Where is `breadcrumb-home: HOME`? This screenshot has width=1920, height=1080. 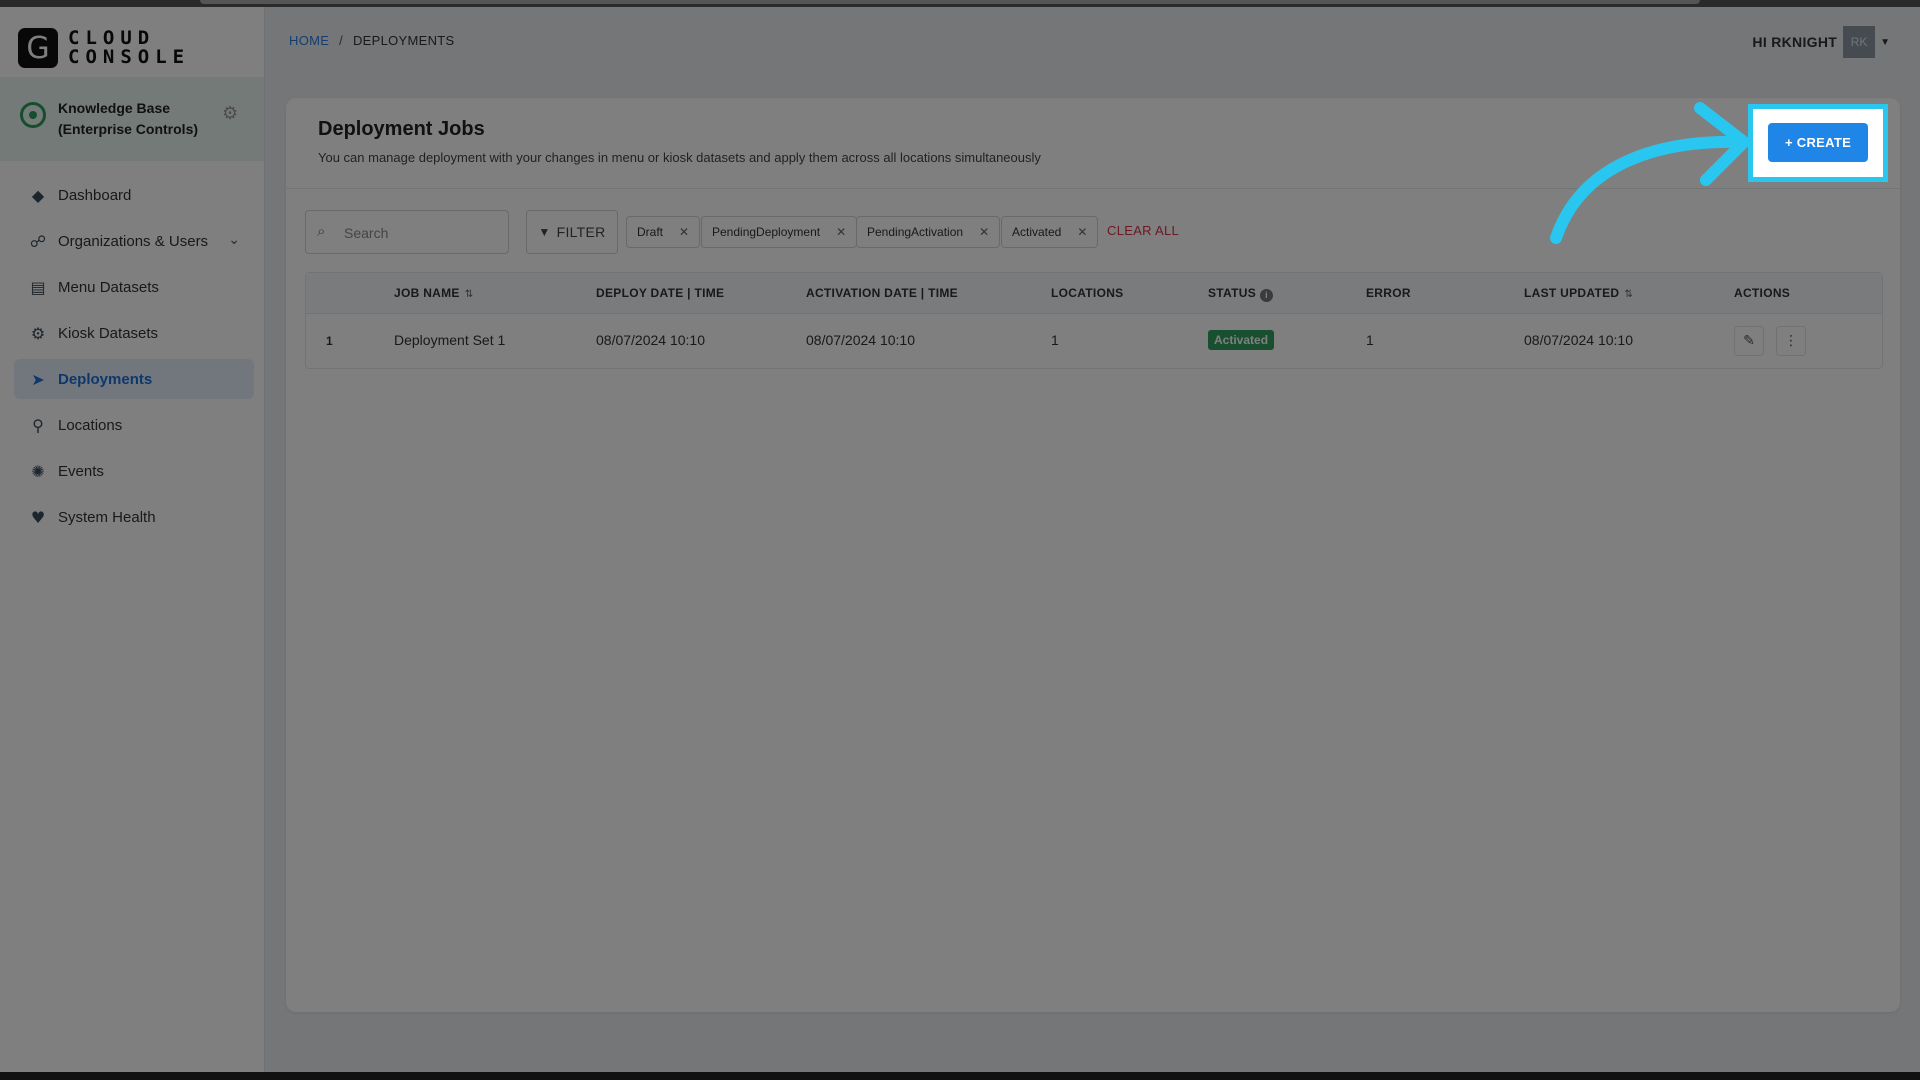
breadcrumb-home: HOME is located at coordinates (309, 40).